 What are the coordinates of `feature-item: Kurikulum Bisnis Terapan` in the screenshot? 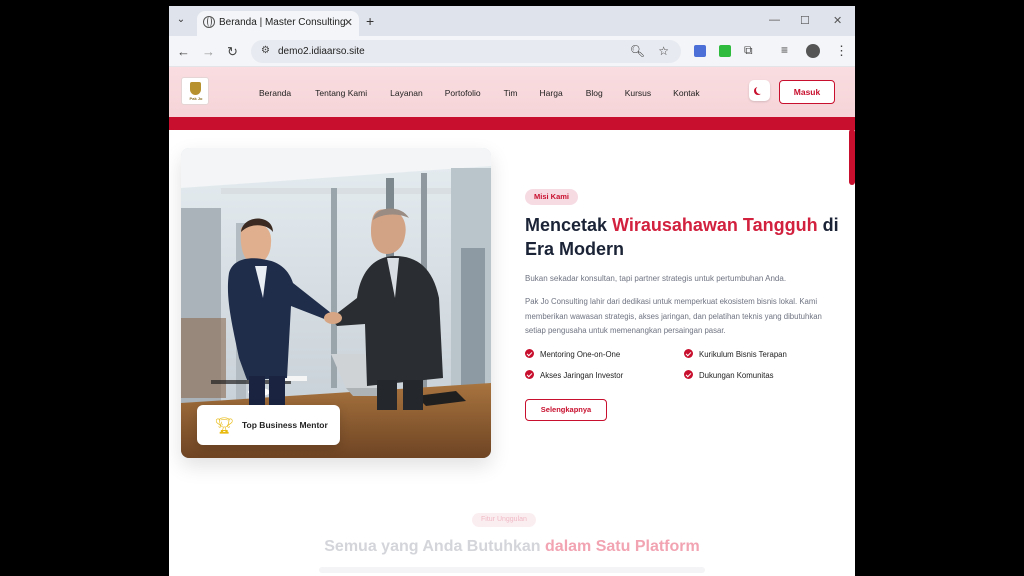 It's located at (735, 354).